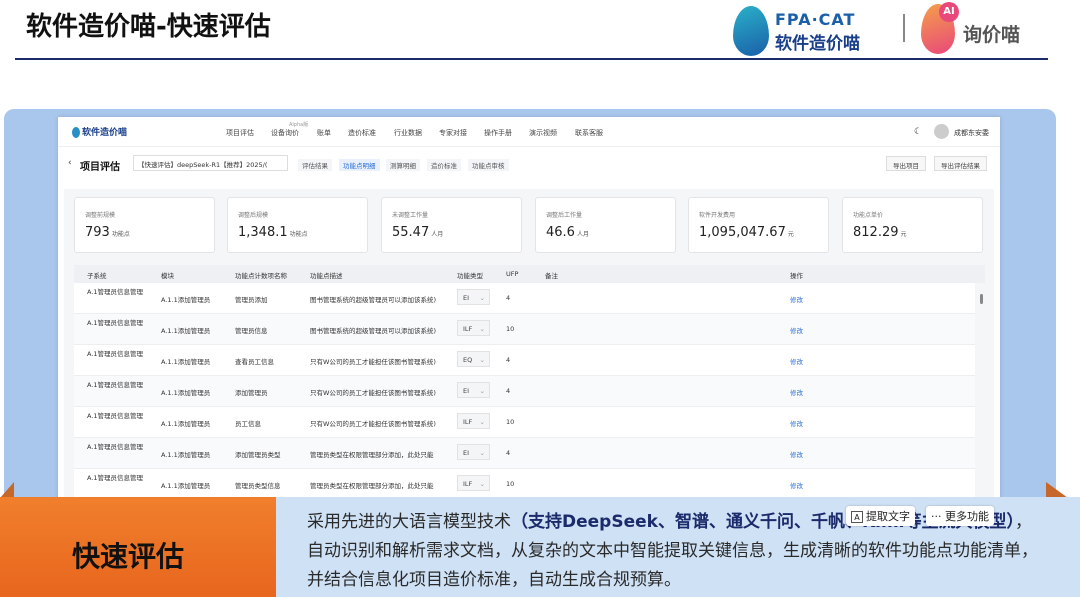  Describe the element at coordinates (551, 276) in the screenshot. I see `col-remark: 备注` at that location.